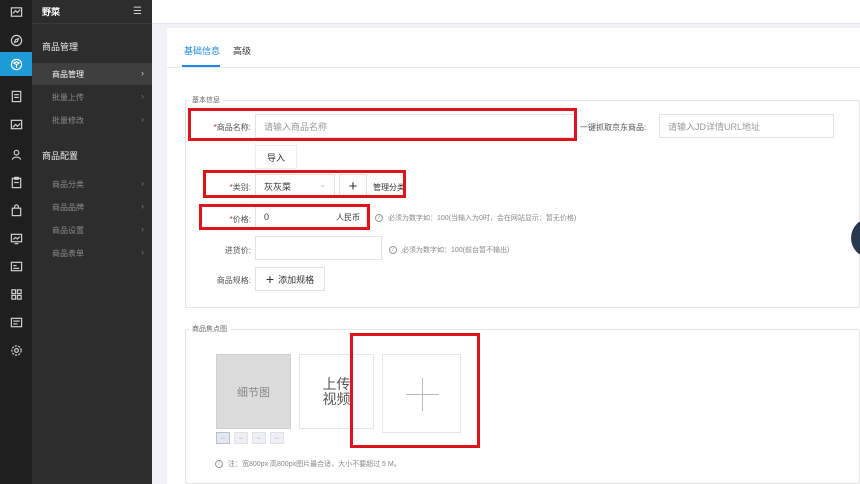  Describe the element at coordinates (16, 96) in the screenshot. I see `document-icon` at that location.